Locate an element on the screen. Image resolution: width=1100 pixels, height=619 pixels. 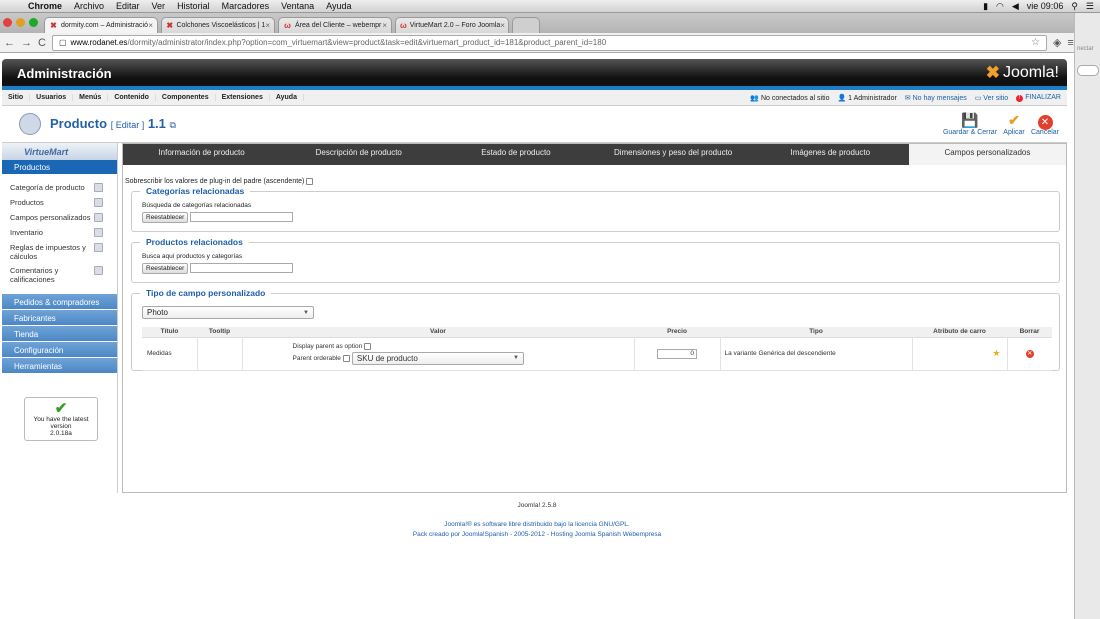
apply-button: ✔ Aplicar is located at coordinates (1014, 124).